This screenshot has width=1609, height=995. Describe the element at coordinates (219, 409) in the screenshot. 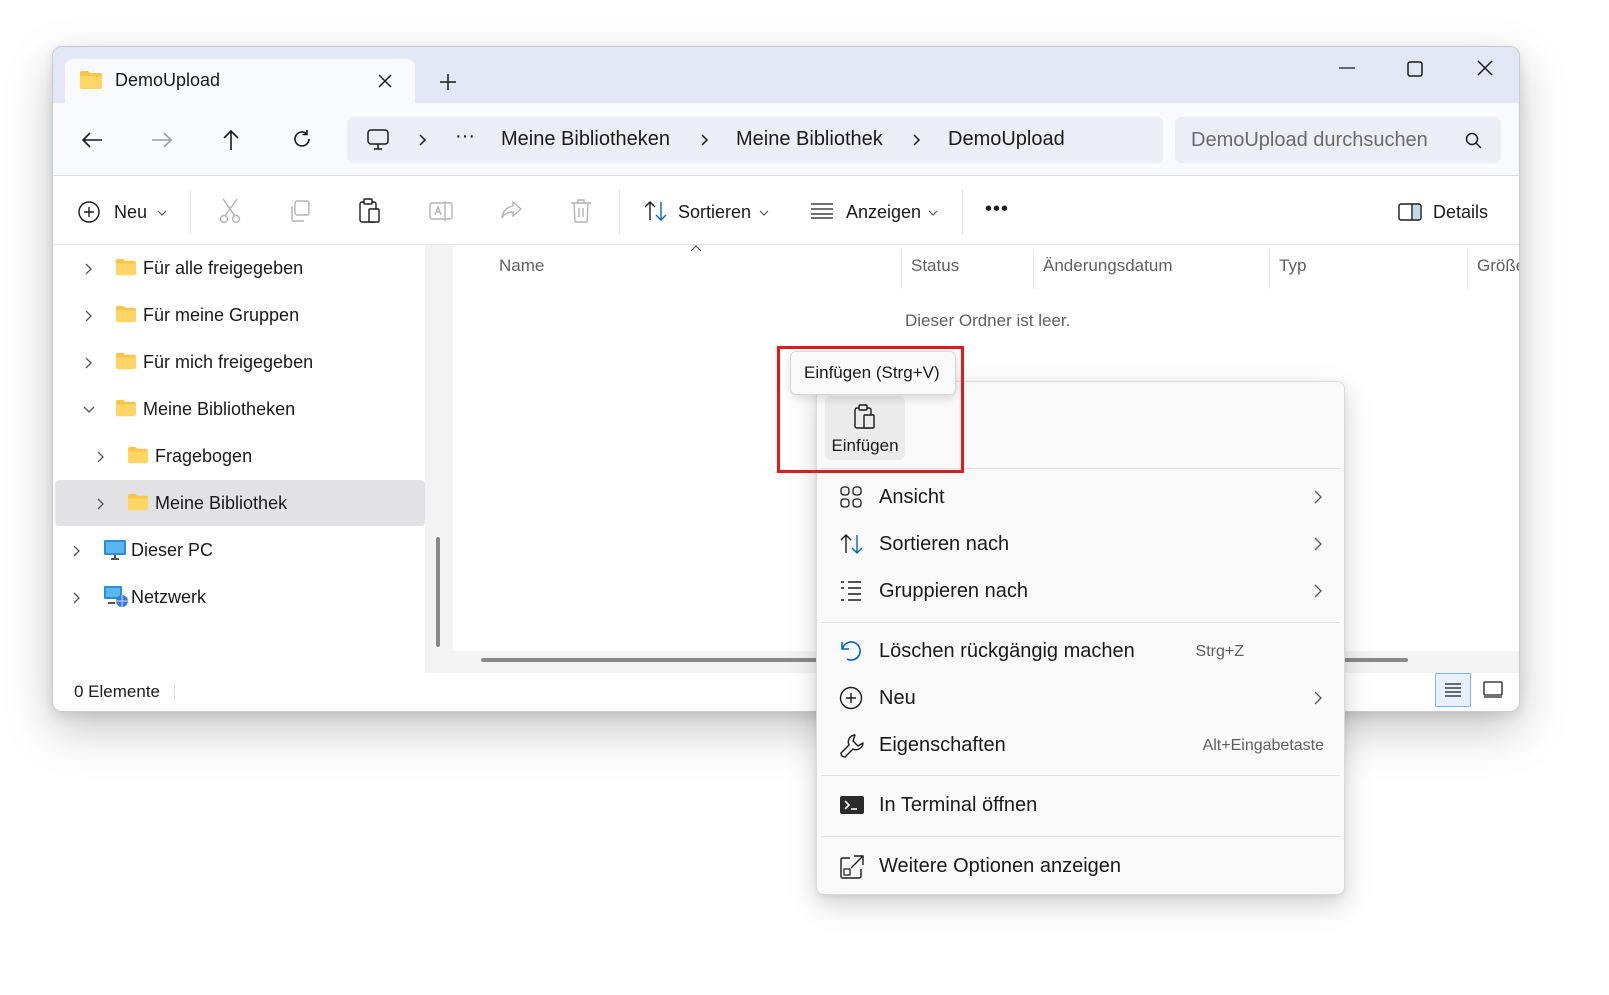

I see `sidebar-item-label: Meine Bibliotheken` at that location.